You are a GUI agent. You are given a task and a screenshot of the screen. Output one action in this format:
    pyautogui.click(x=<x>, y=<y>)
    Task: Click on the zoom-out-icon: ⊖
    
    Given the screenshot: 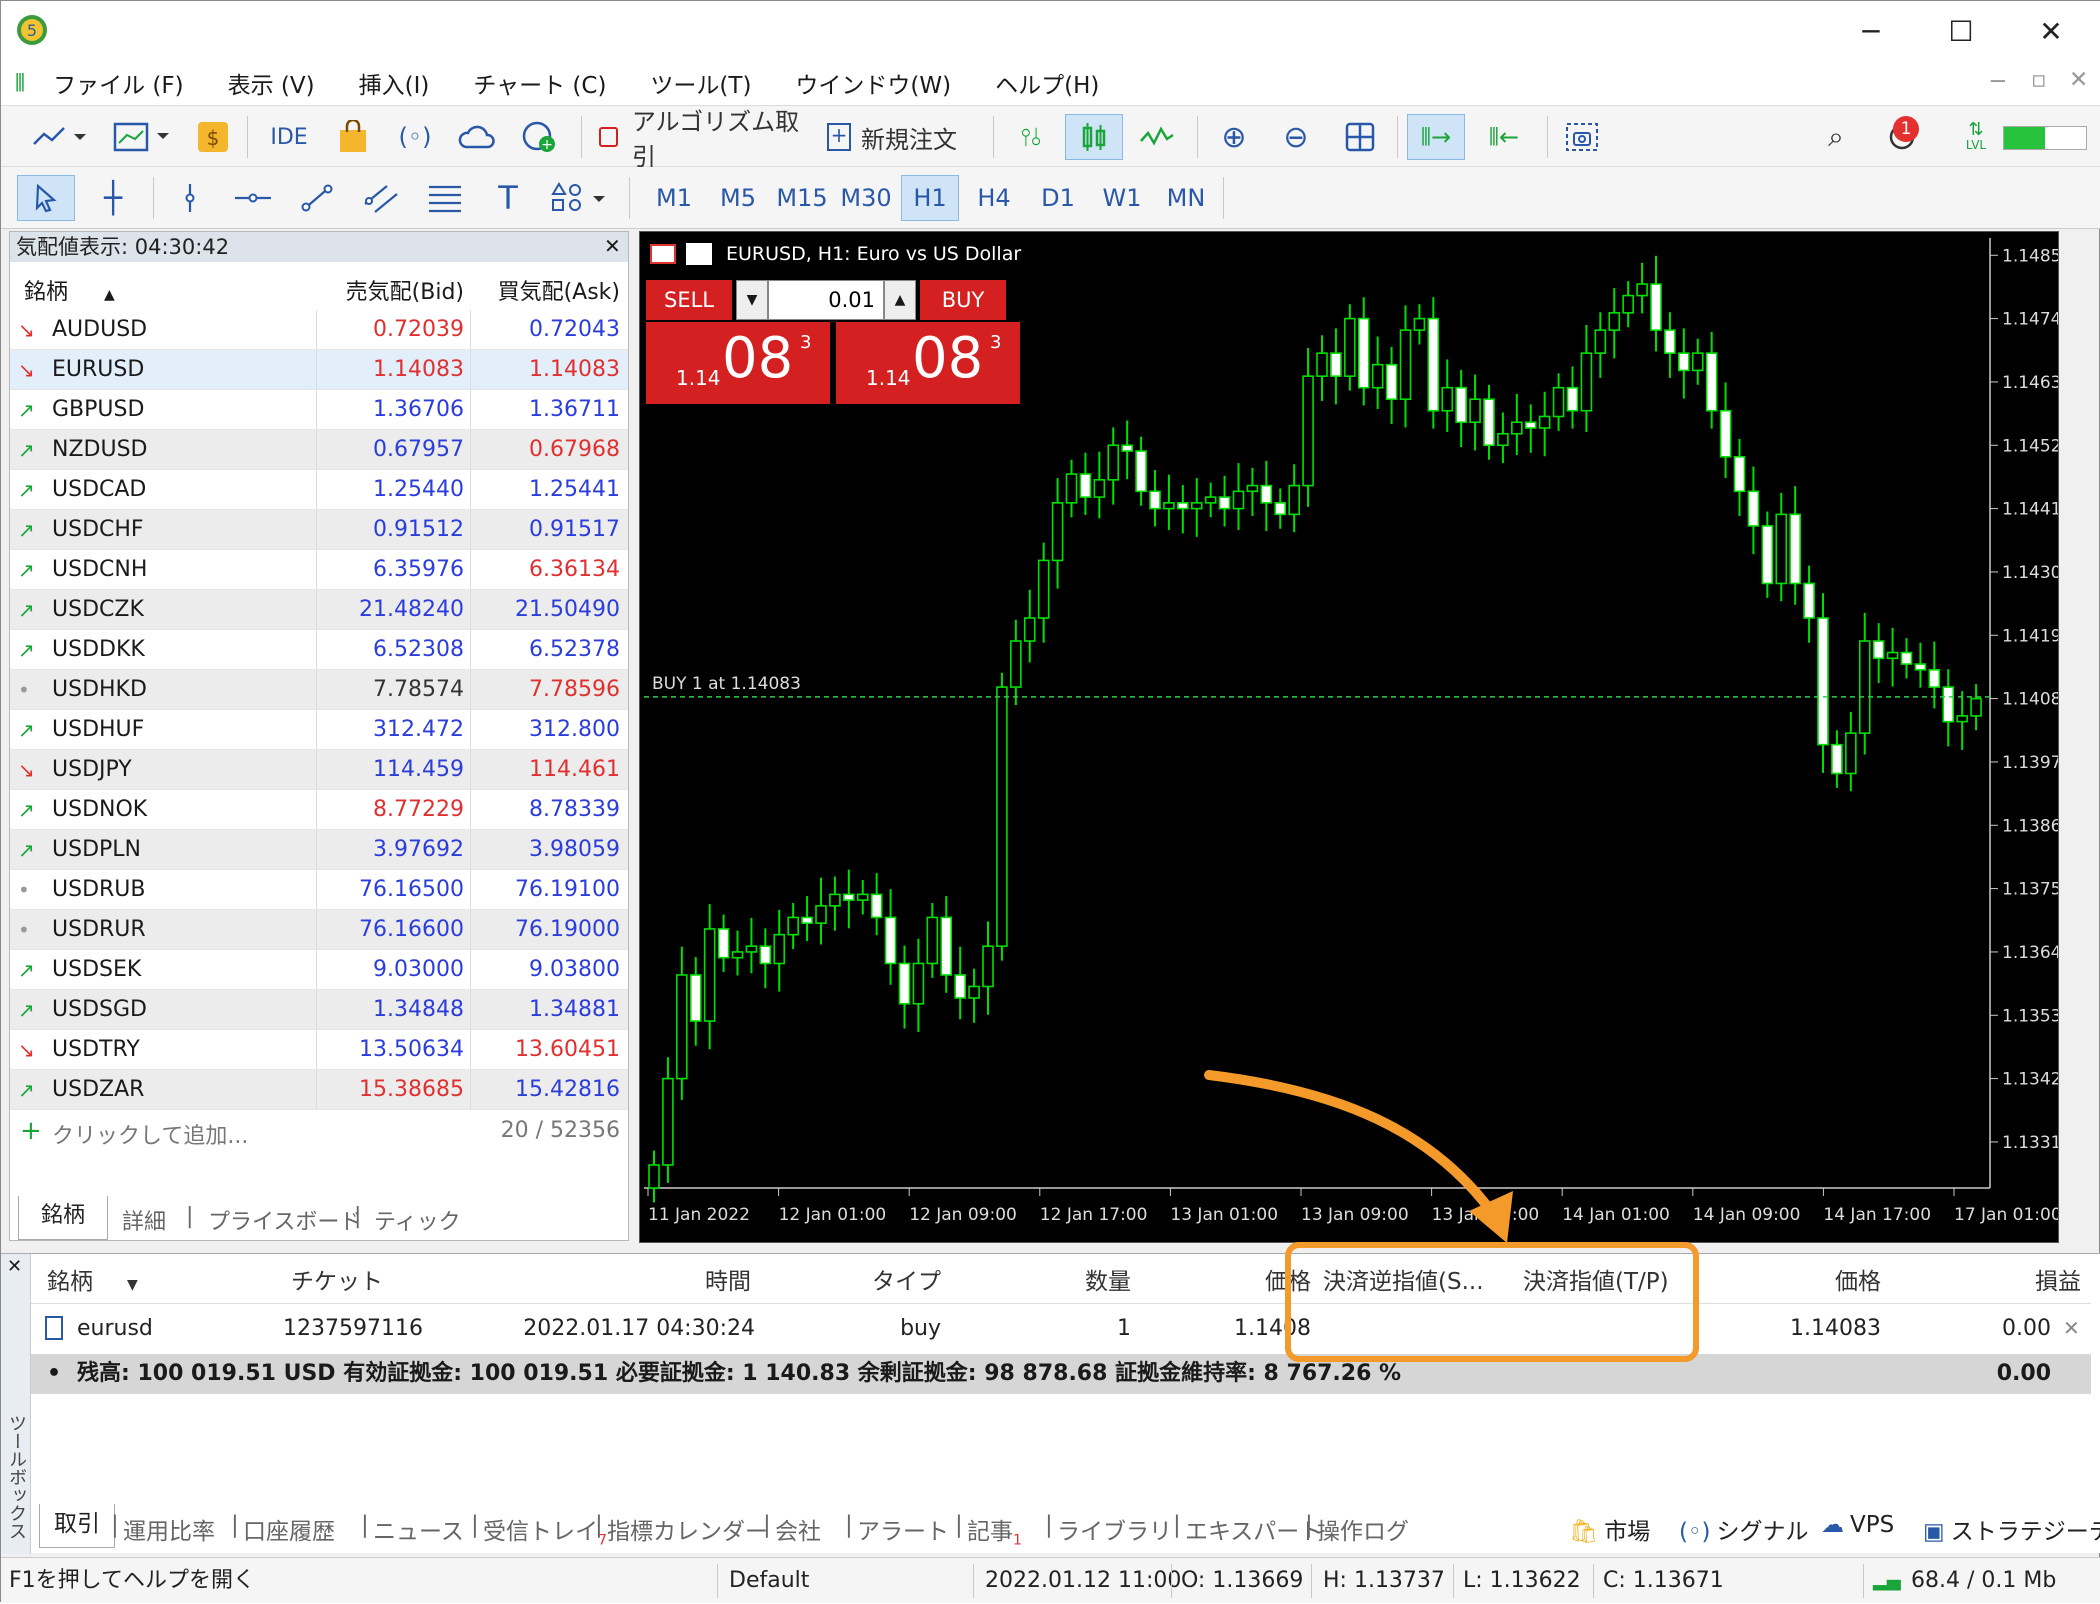 What is the action you would take?
    pyautogui.click(x=1296, y=137)
    